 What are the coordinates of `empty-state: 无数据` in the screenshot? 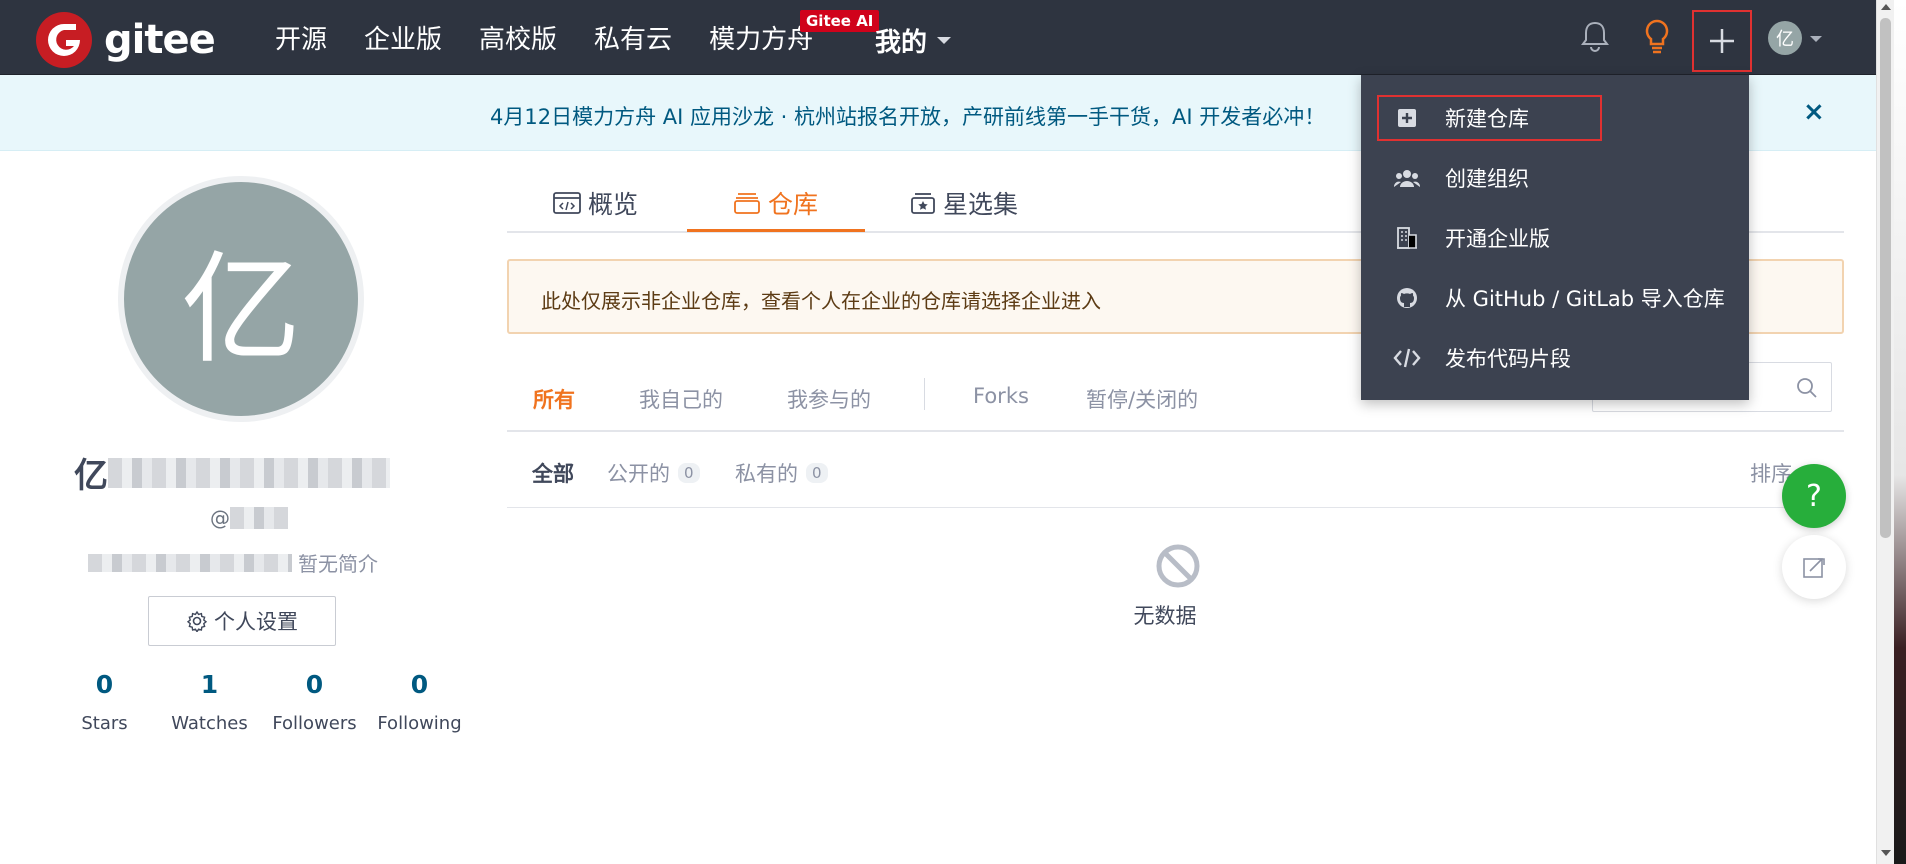 It's located at (1170, 586).